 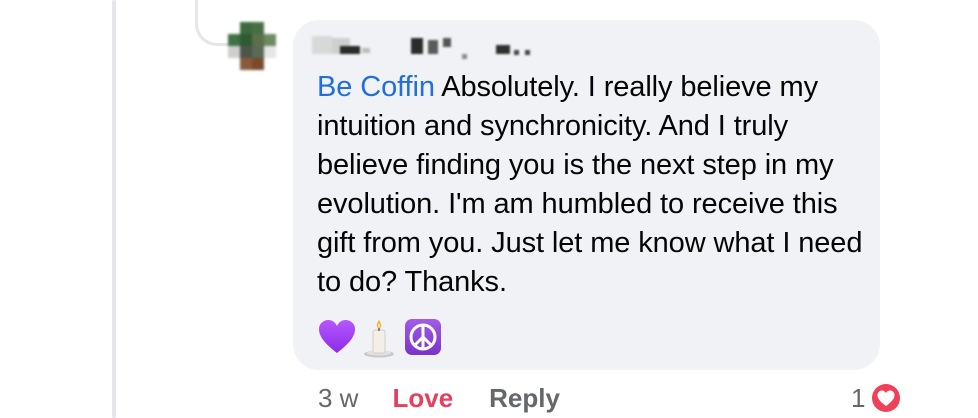 What do you see at coordinates (376, 87) in the screenshot?
I see `mention-link: Be Coffin` at bounding box center [376, 87].